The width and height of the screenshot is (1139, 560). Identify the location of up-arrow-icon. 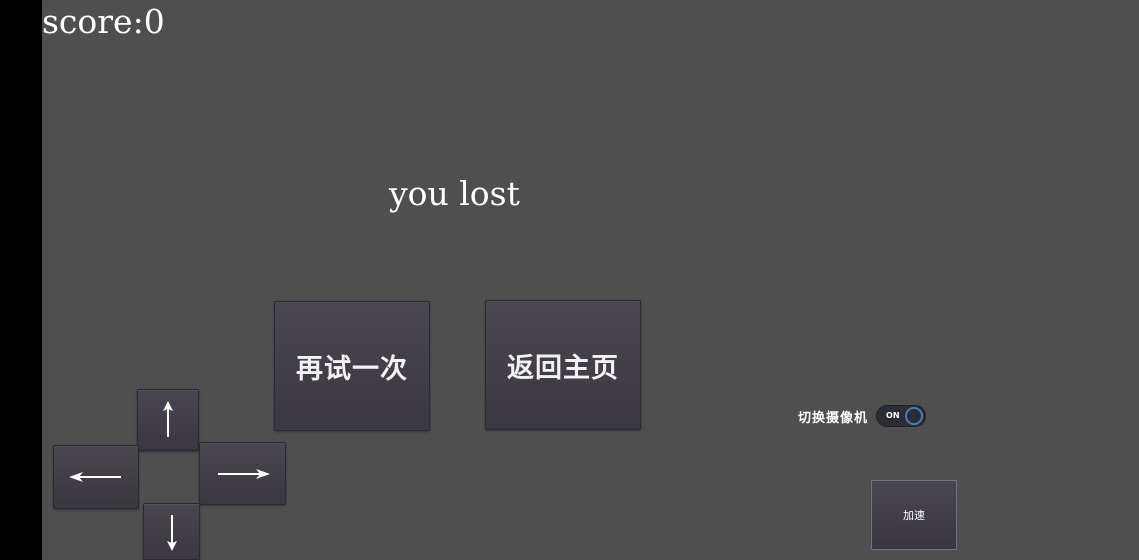
(168, 419).